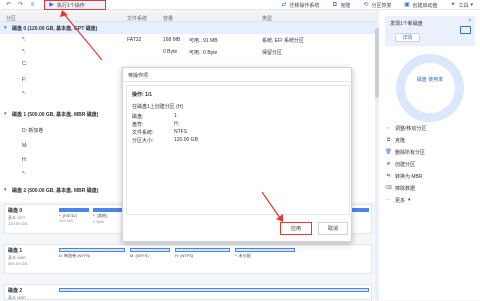  I want to click on op-convert-mbr: ⇆ 转换为 MBR, so click(430, 176).